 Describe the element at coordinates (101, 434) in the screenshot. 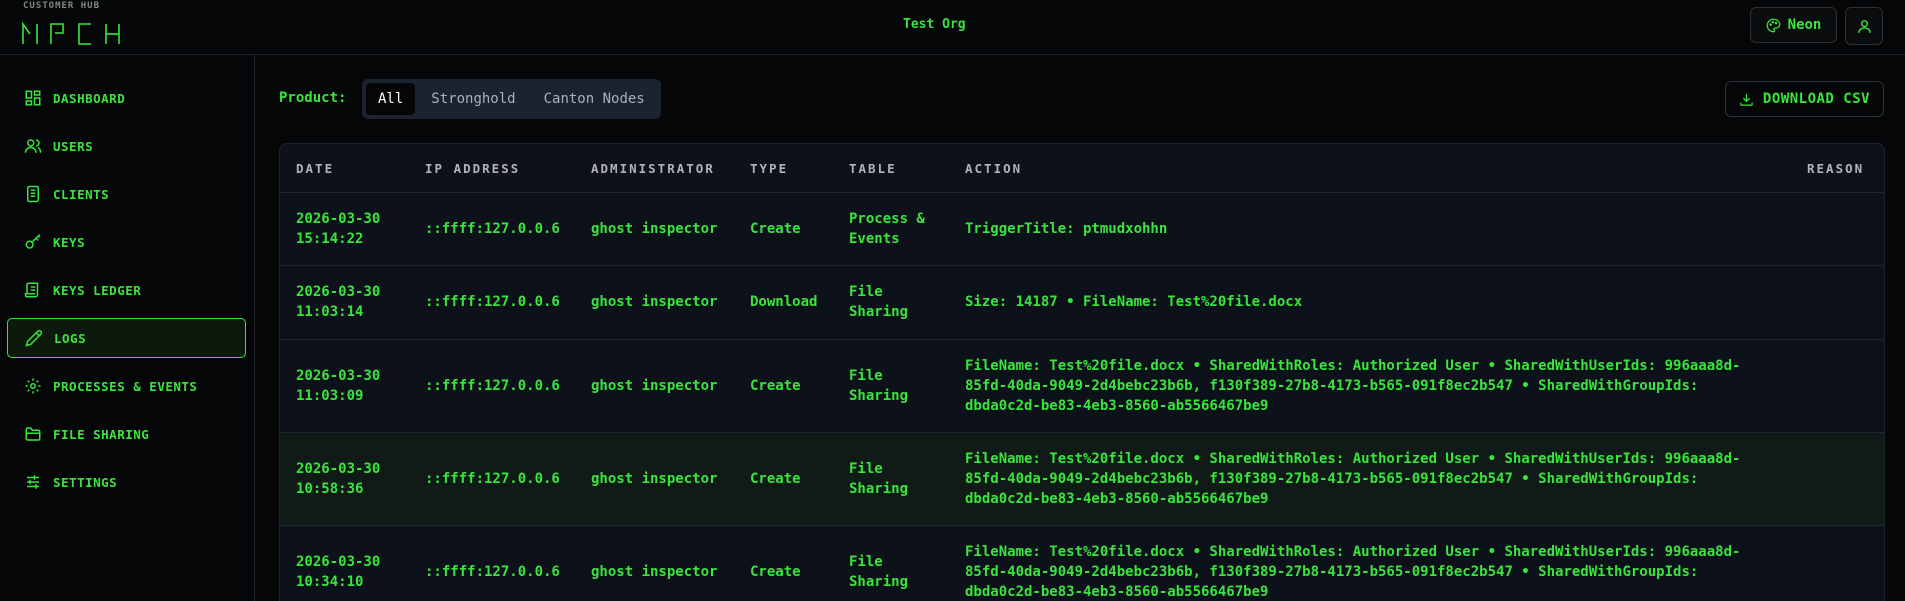

I see `sidebar-item-label: FILE SHARING` at that location.